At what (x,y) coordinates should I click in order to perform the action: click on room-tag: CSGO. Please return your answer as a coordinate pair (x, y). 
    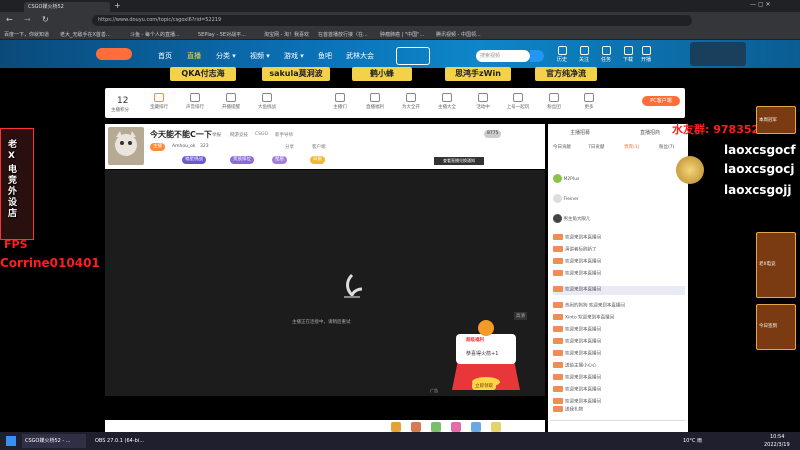
    Looking at the image, I should click on (261, 134).